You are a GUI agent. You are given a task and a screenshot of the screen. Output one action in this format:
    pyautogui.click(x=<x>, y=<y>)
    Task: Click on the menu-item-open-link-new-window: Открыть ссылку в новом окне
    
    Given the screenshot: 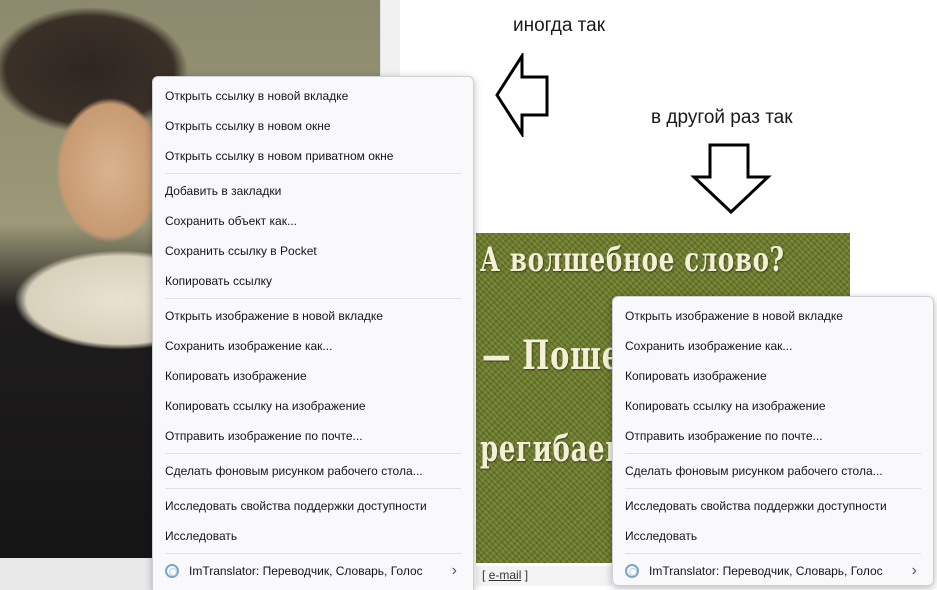 What is the action you would take?
    pyautogui.click(x=313, y=126)
    